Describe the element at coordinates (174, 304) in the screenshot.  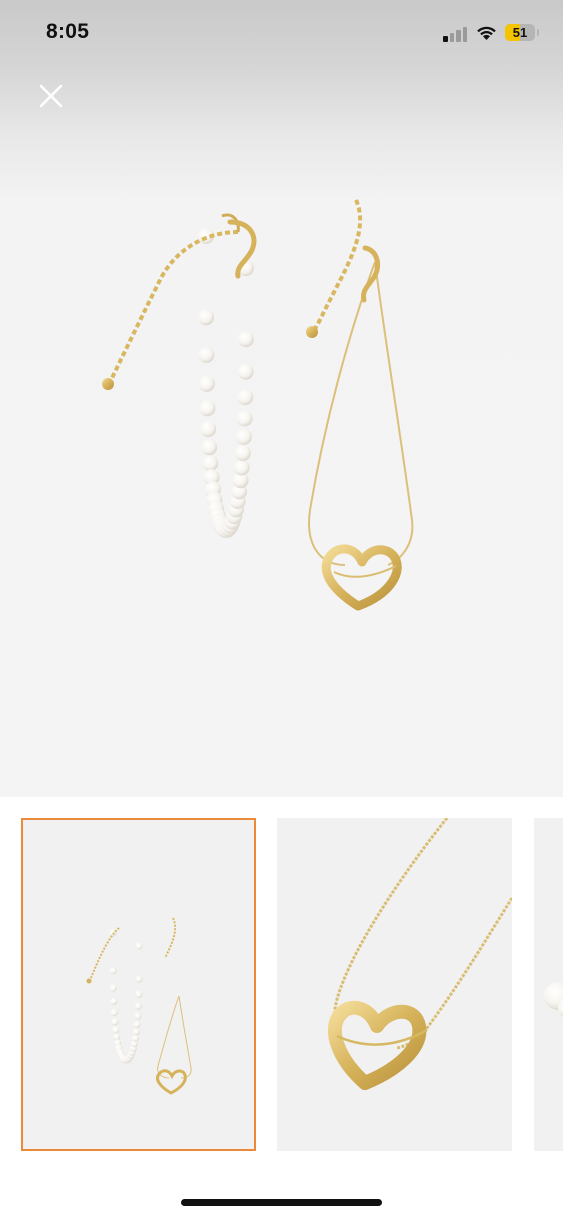
I see `pearl-extension-chain` at that location.